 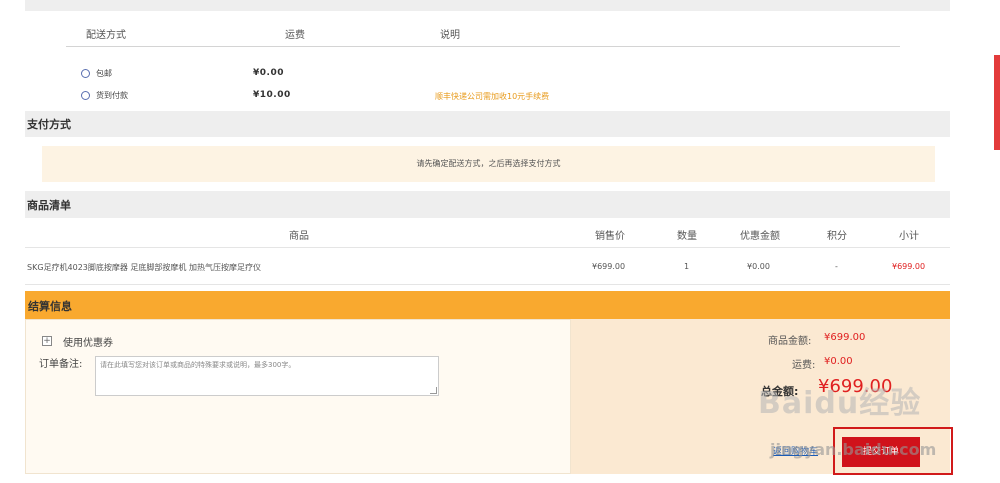 I want to click on goods-col-price: 销售价, so click(x=610, y=236).